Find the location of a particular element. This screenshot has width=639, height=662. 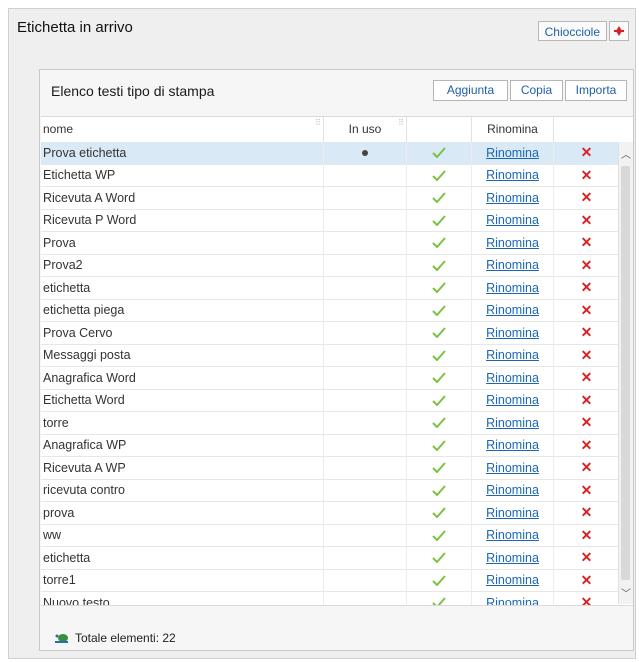

table-row: Prova Rinomina ✕ is located at coordinates (330, 243).